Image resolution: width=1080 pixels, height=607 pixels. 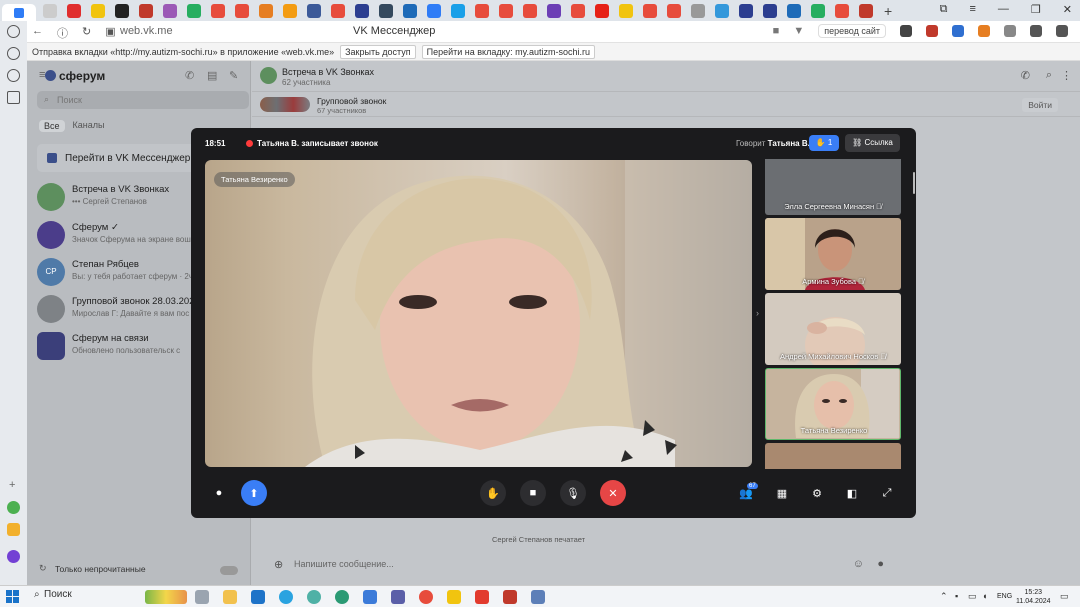 What do you see at coordinates (62, 33) in the screenshot?
I see `info-icon: ⓘ` at bounding box center [62, 33].